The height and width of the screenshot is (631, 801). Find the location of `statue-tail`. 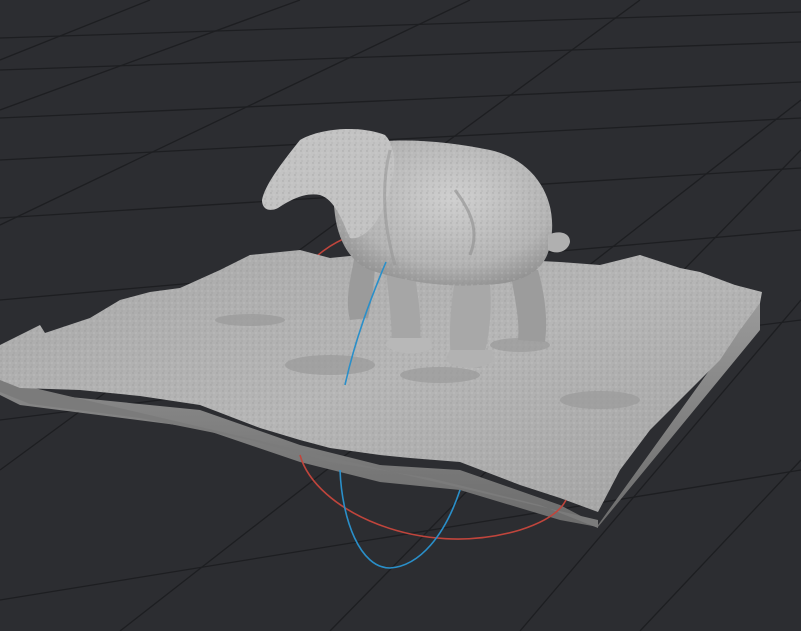

statue-tail is located at coordinates (559, 242).